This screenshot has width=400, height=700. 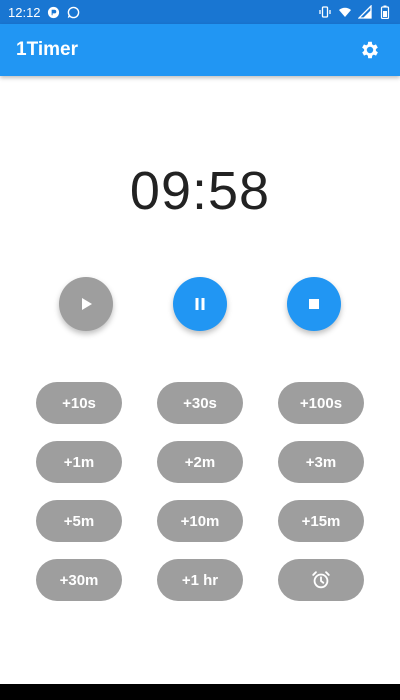 I want to click on status-time: 12:12, so click(x=24, y=12).